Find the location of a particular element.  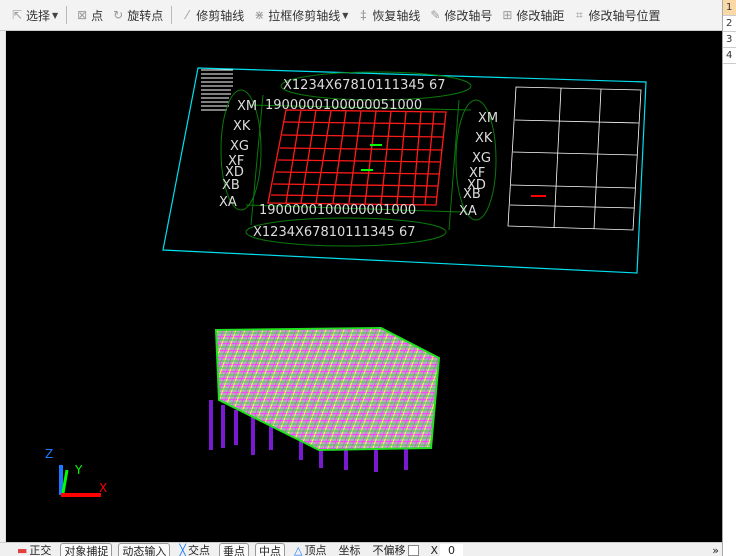

label: 修改轴号 is located at coordinates (468, 15).